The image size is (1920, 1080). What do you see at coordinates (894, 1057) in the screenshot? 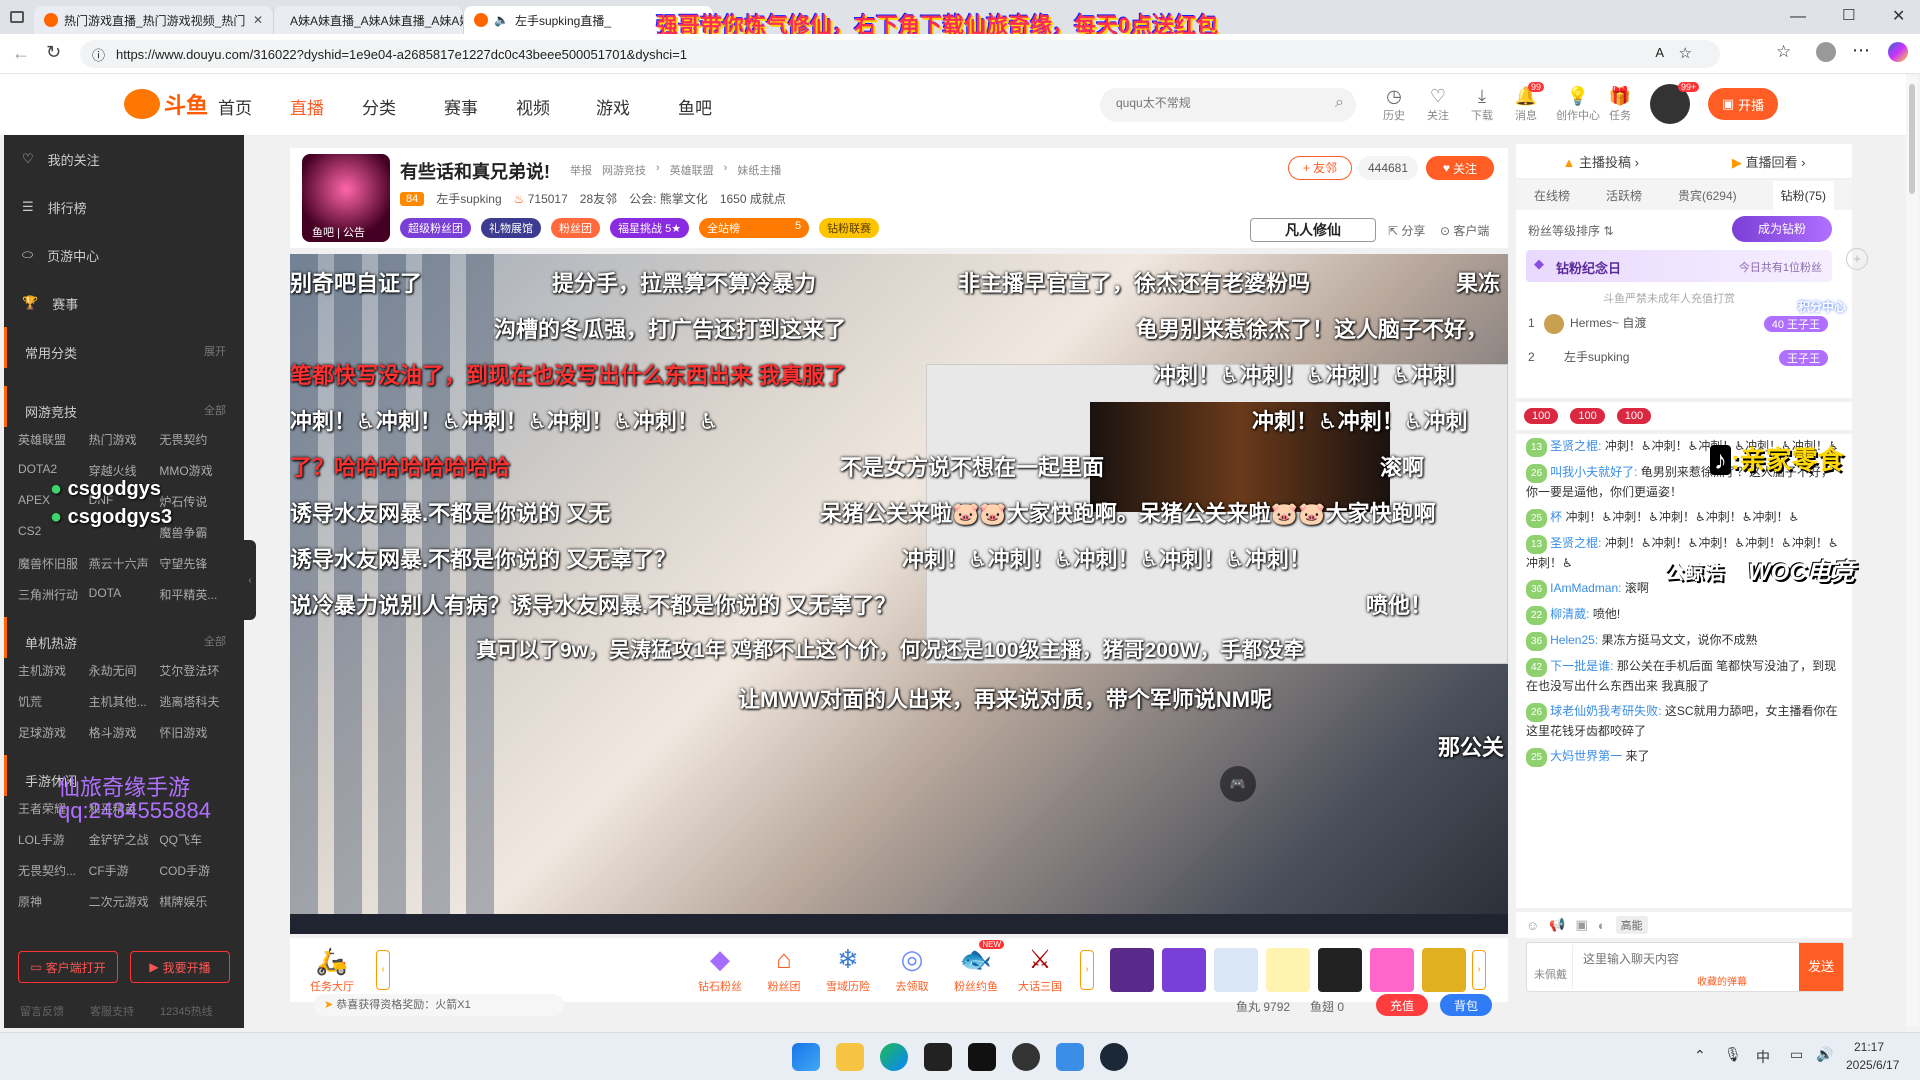
I see `edge-icon` at bounding box center [894, 1057].